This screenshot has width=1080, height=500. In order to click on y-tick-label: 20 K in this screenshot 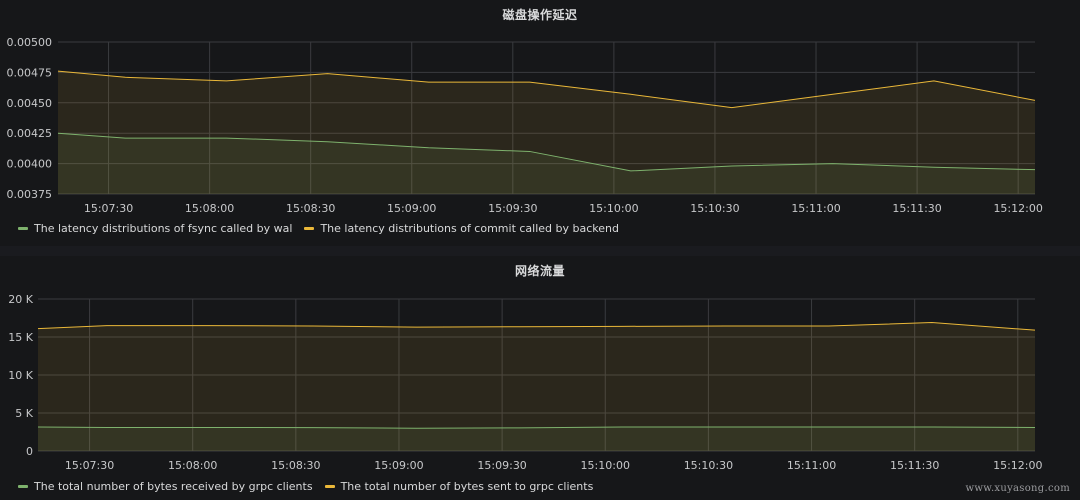, I will do `click(20, 299)`.